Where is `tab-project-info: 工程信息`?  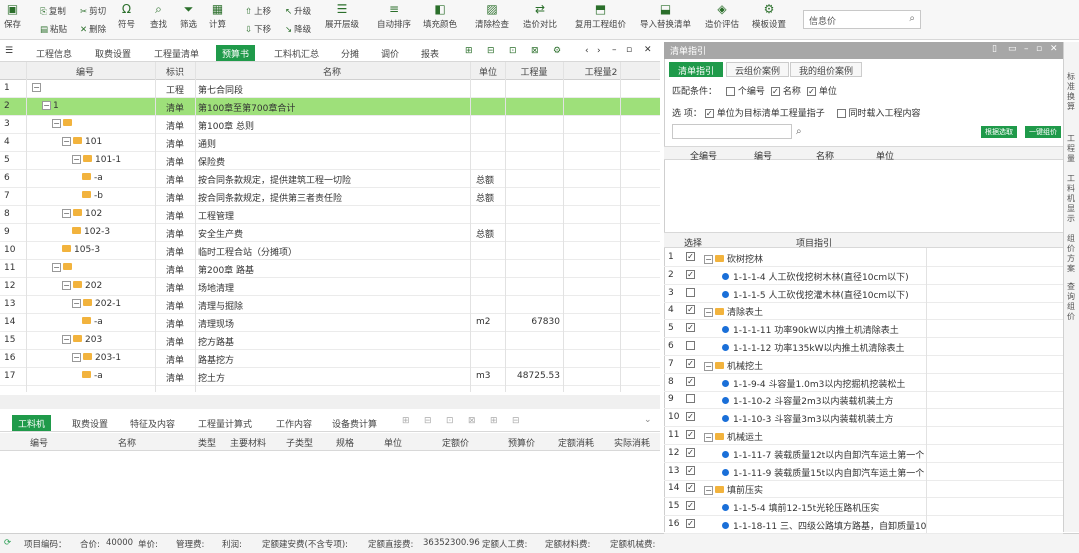
tab-project-info: 工程信息 is located at coordinates (54, 53).